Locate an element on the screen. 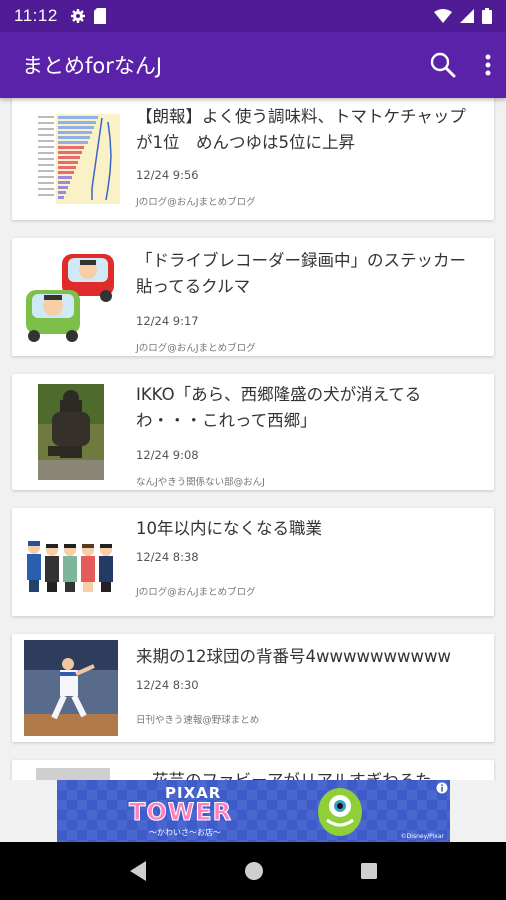 The image size is (506, 900). article-card: 花芸のファビーアがリアルすぎわろた is located at coordinates (253, 770).